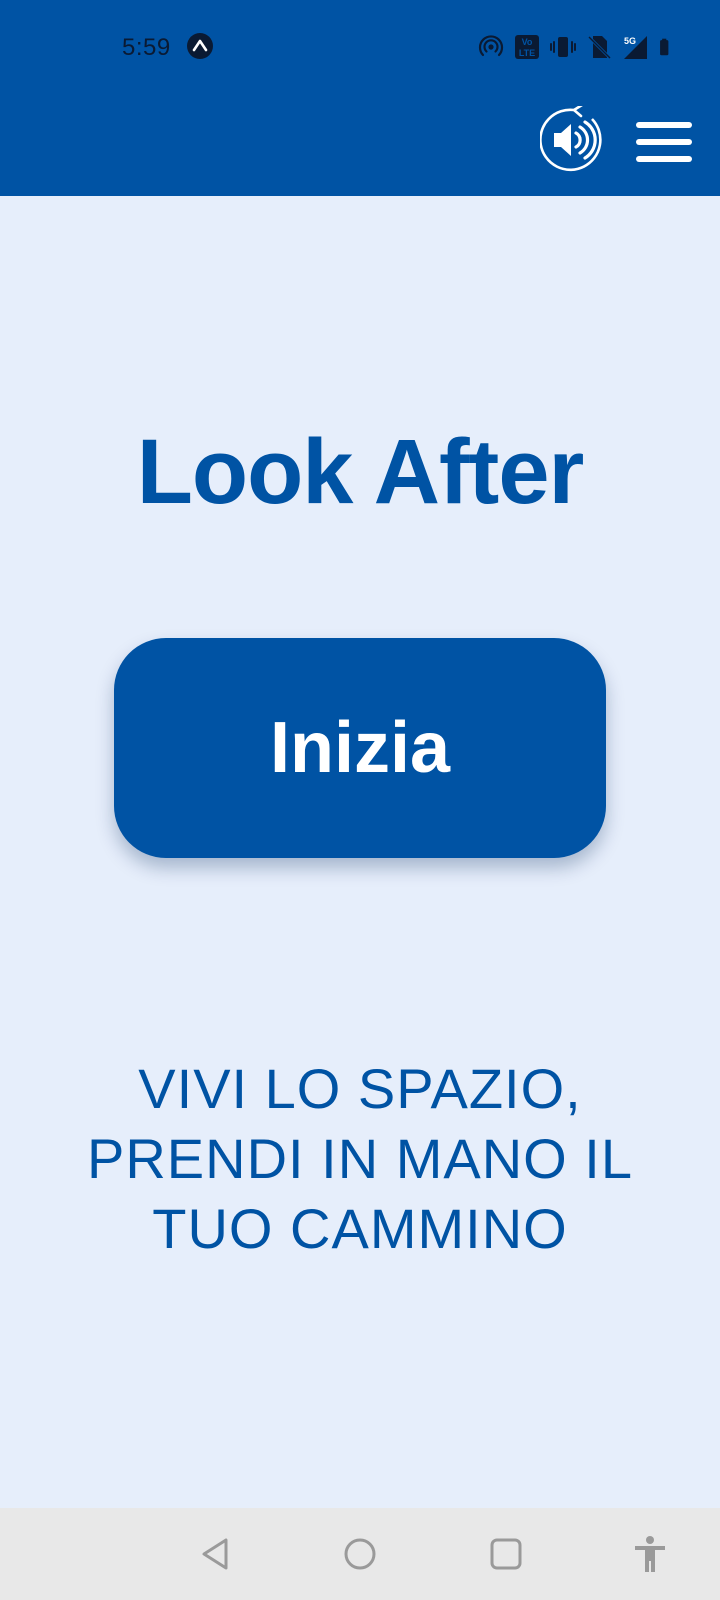 The image size is (720, 1600). I want to click on back-icon, so click(215, 1554).